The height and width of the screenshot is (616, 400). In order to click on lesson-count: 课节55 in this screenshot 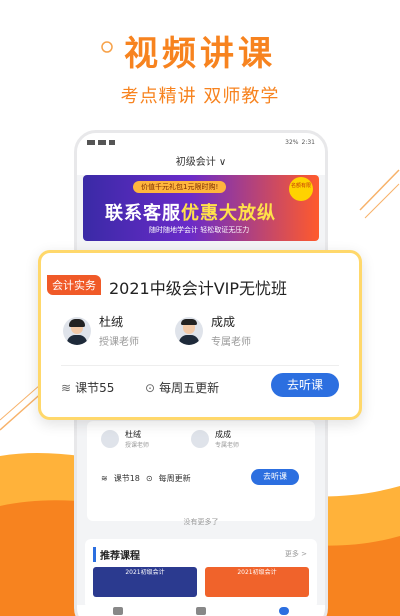, I will do `click(95, 388)`.